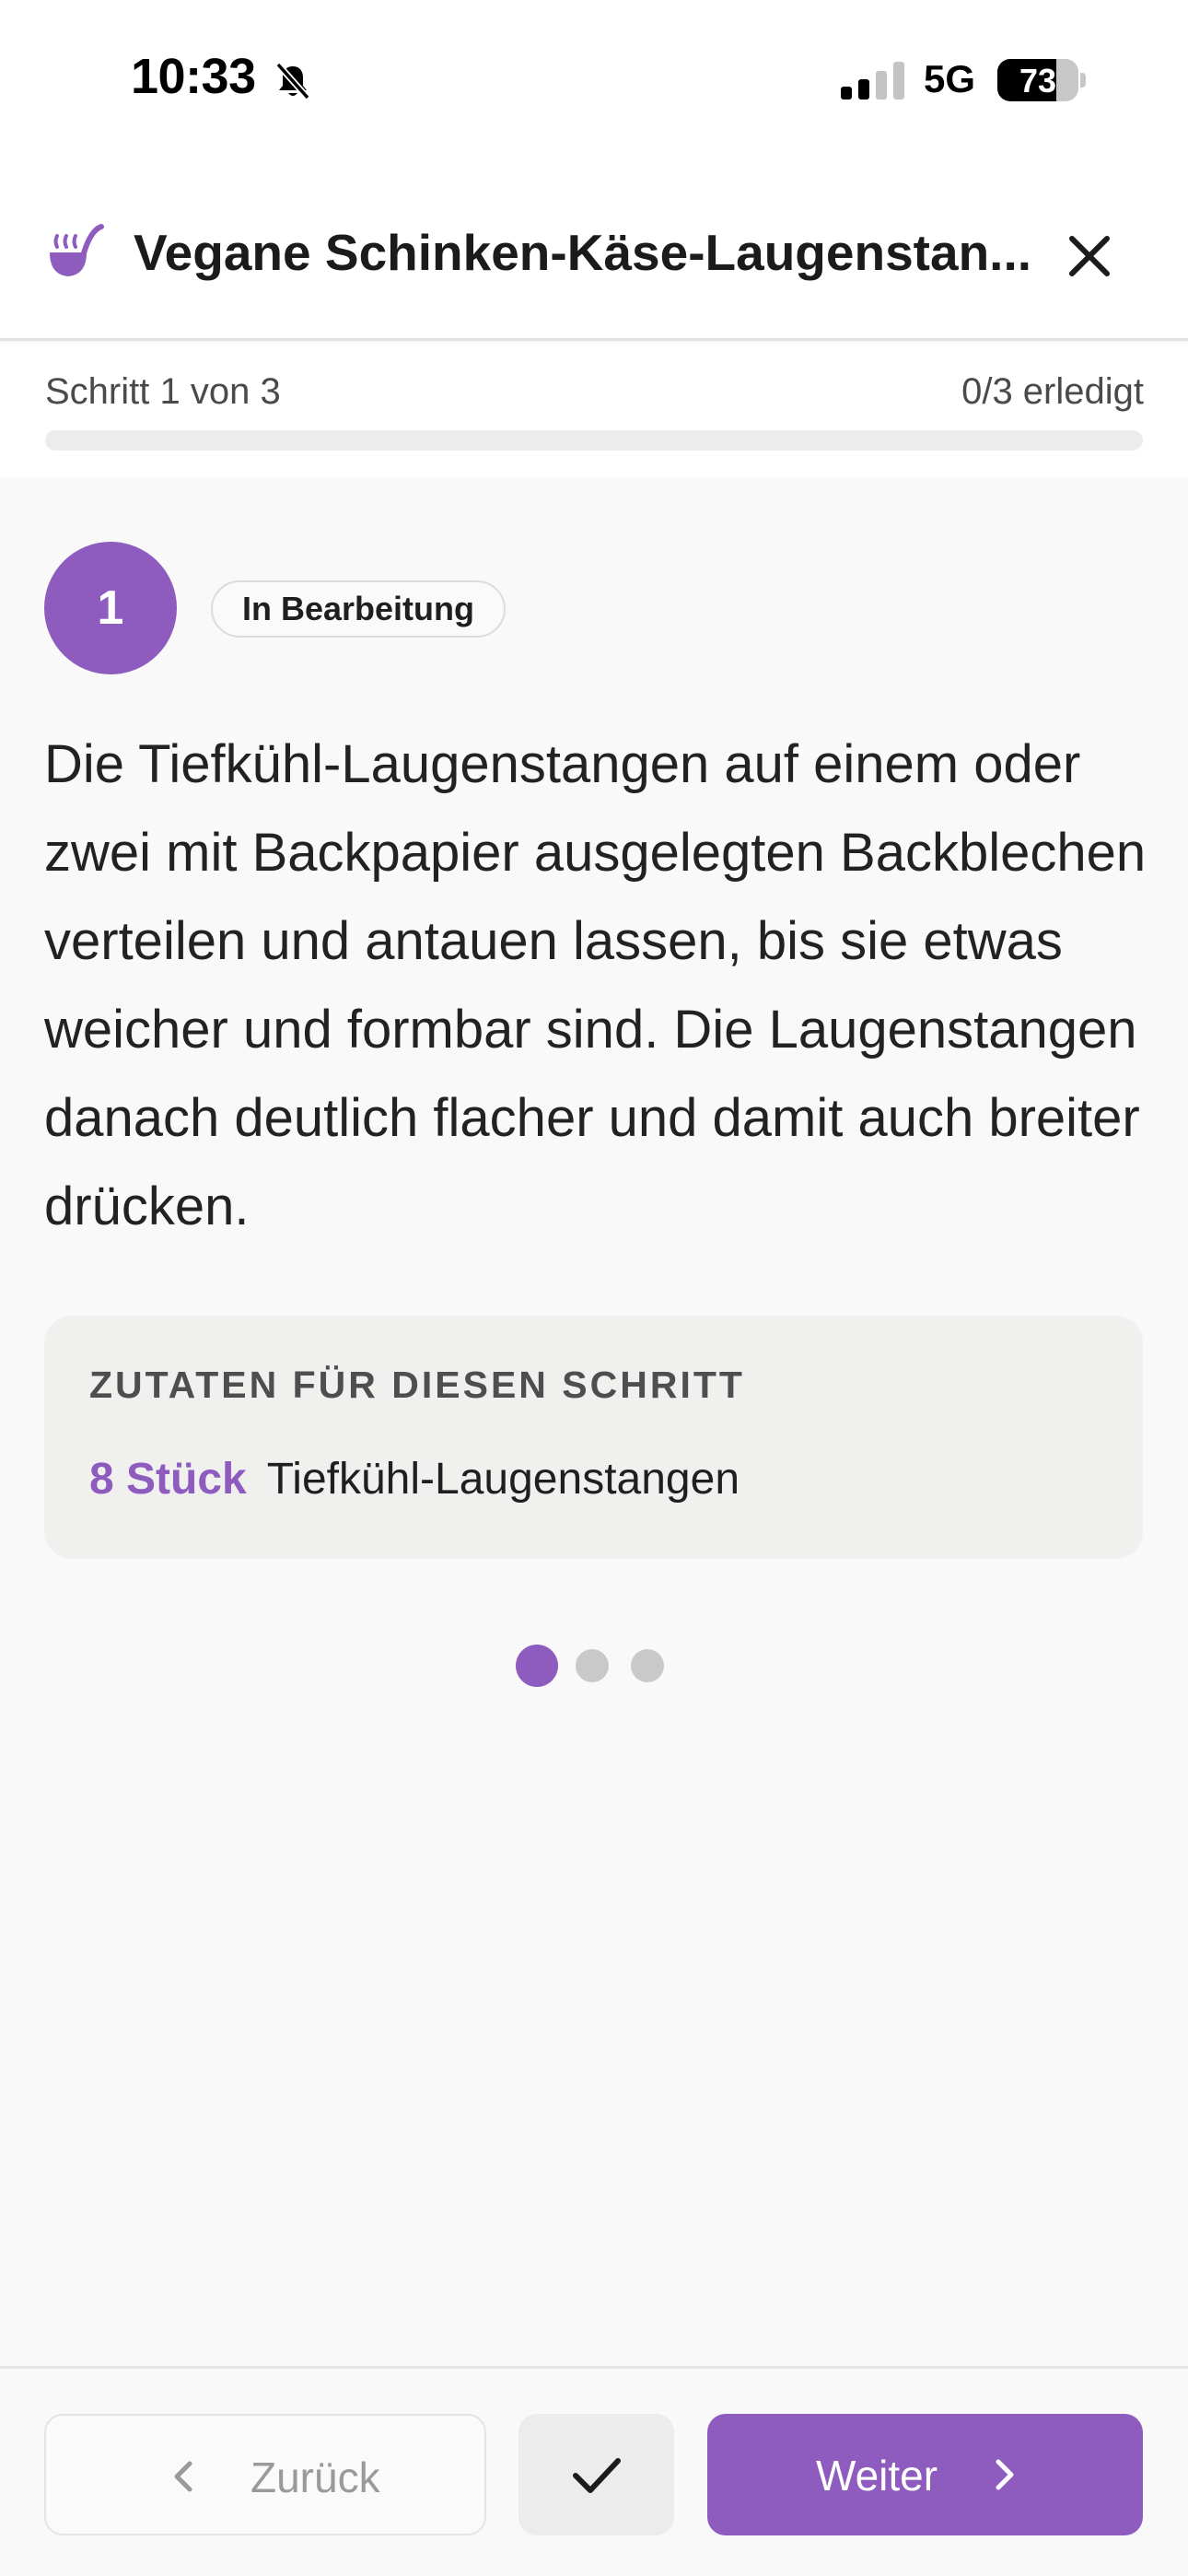 This screenshot has height=2576, width=1188. I want to click on cellular-signal-icon, so click(872, 81).